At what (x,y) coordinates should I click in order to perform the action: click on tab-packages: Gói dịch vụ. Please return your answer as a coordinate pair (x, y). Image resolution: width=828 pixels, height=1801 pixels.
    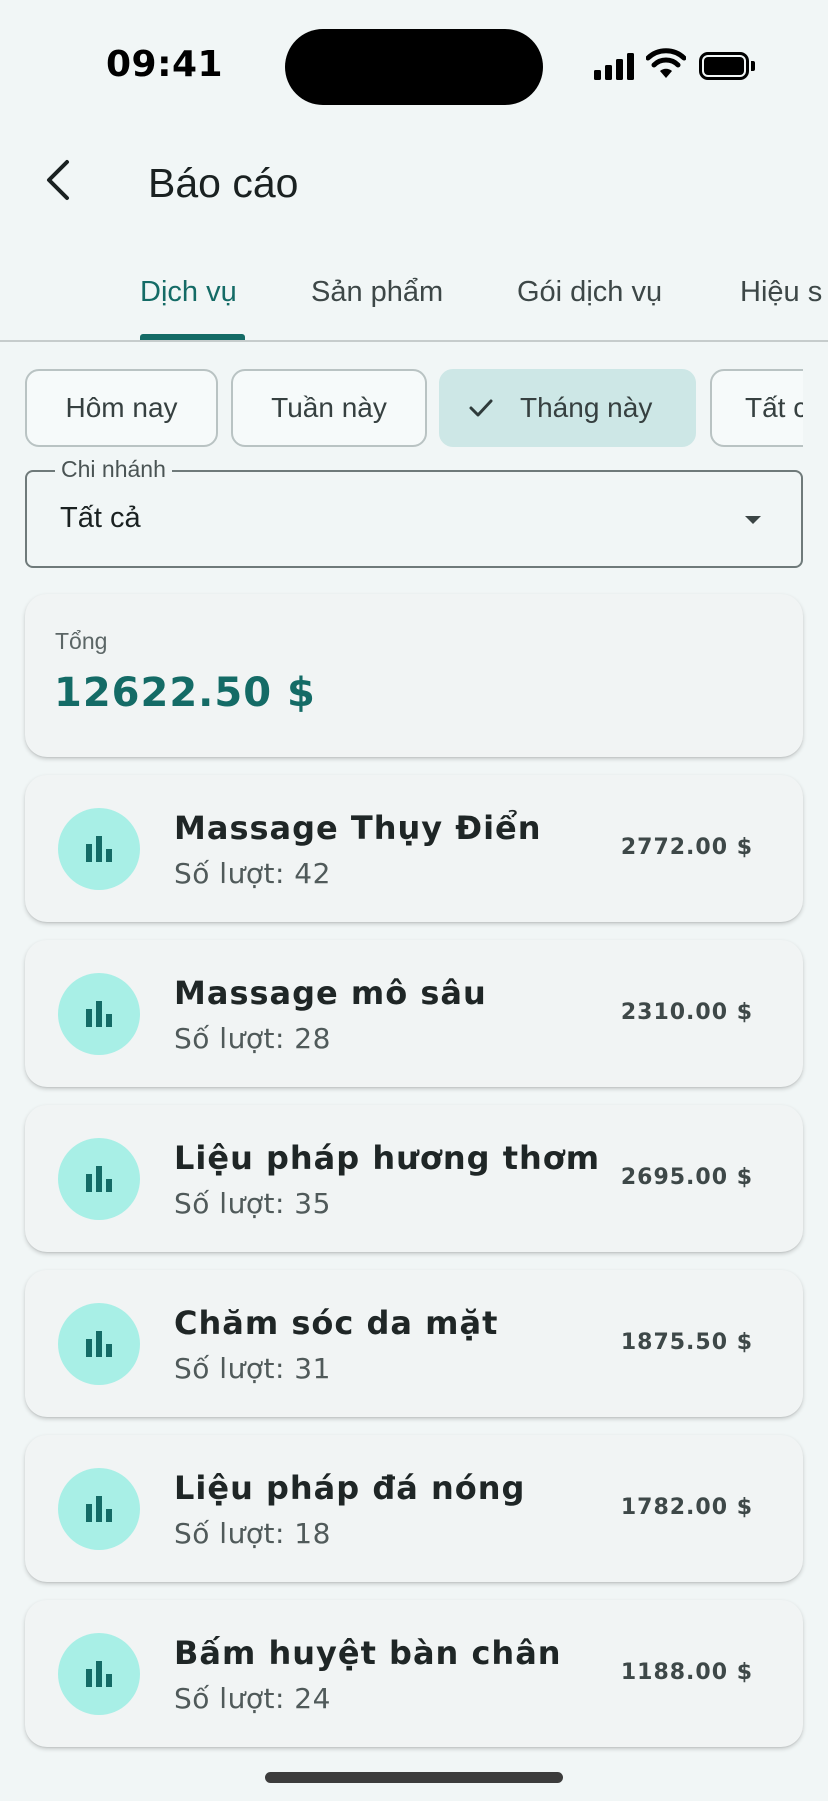
    Looking at the image, I should click on (589, 292).